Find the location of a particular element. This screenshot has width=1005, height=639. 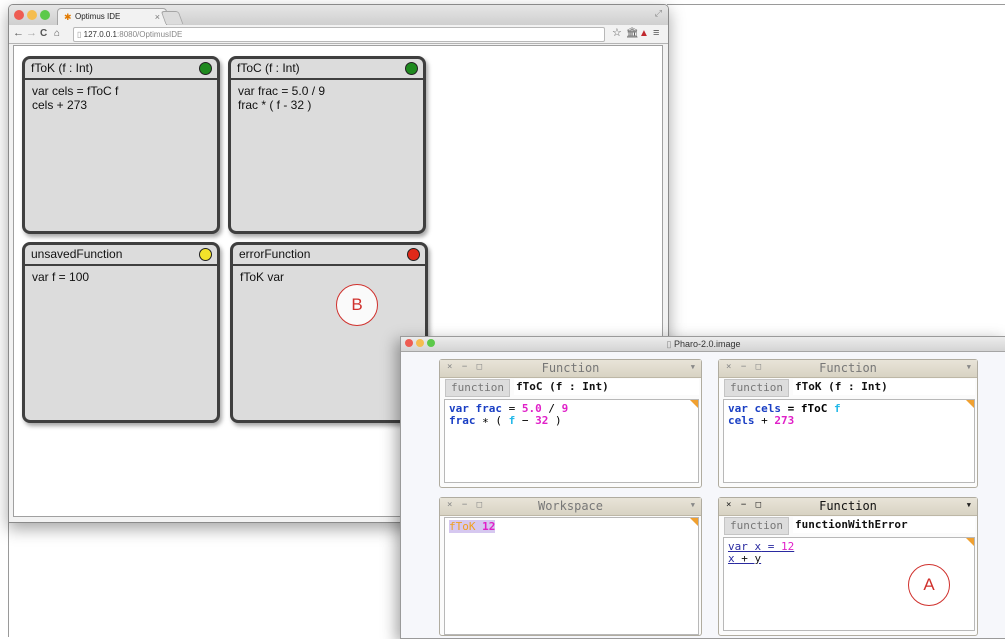

workspace-window: × − □ Workspace ▼ fToK 12 is located at coordinates (570, 566).